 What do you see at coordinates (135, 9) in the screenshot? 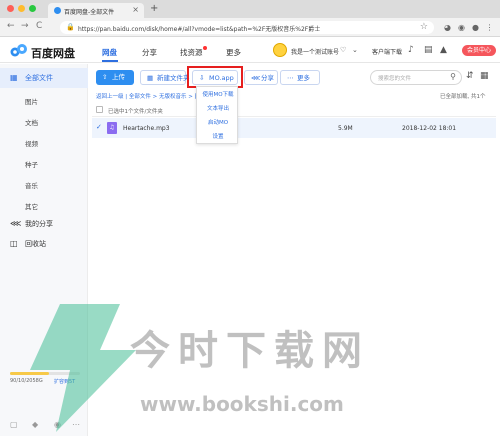
I see `tab-close-icon: ×` at bounding box center [135, 9].